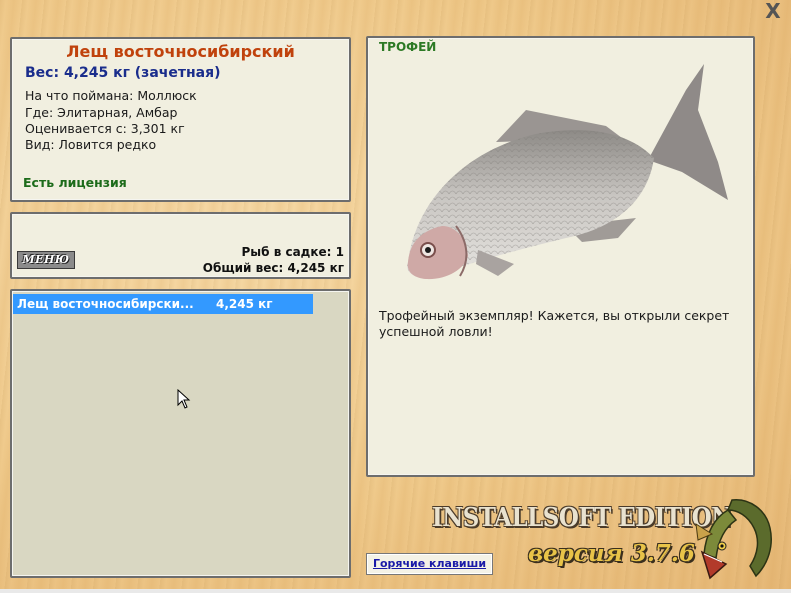 The image size is (791, 593). I want to click on bottom-strip, so click(395, 591).